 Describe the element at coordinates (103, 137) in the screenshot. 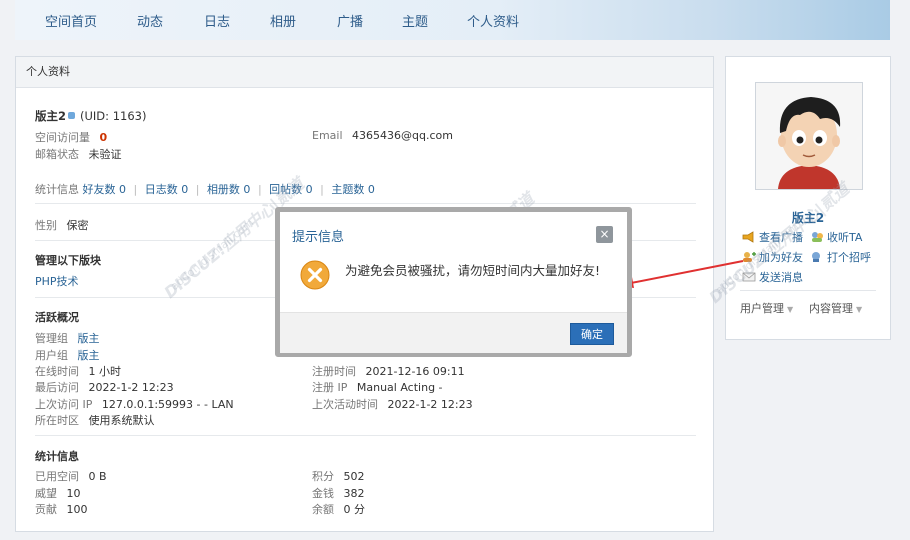

I see `visits-count: 0` at that location.